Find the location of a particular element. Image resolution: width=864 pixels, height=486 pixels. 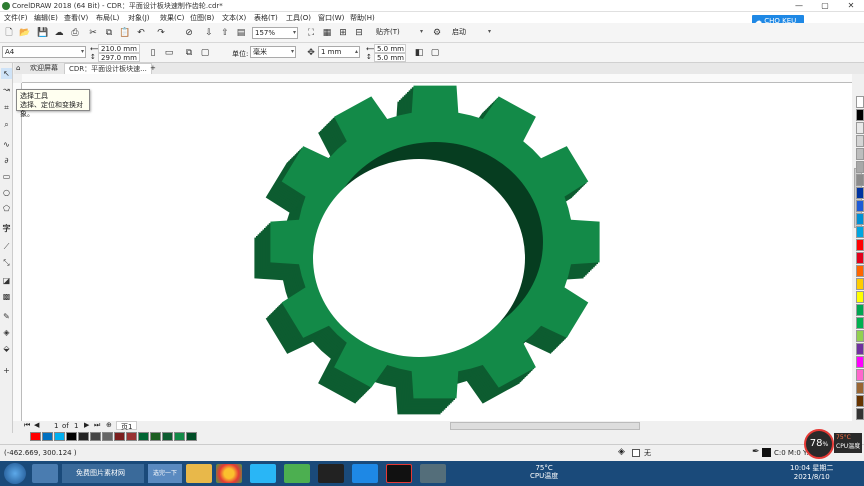

taskbar-active-window: 选完一下 is located at coordinates (165, 473).